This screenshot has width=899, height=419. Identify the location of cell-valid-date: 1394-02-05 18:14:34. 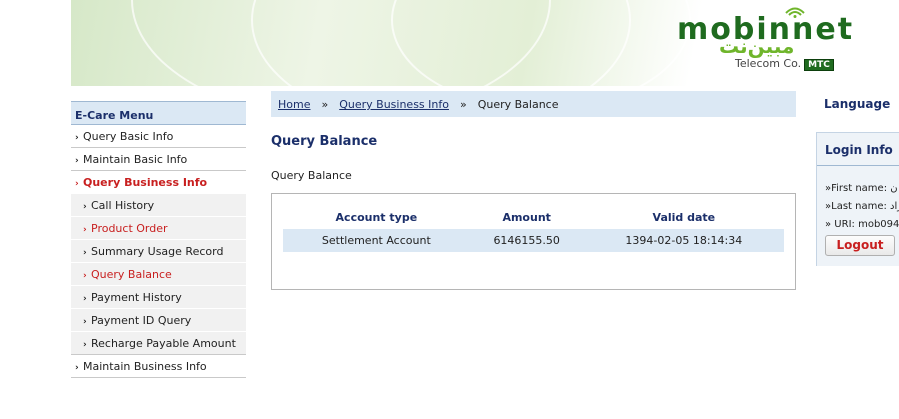
(683, 240).